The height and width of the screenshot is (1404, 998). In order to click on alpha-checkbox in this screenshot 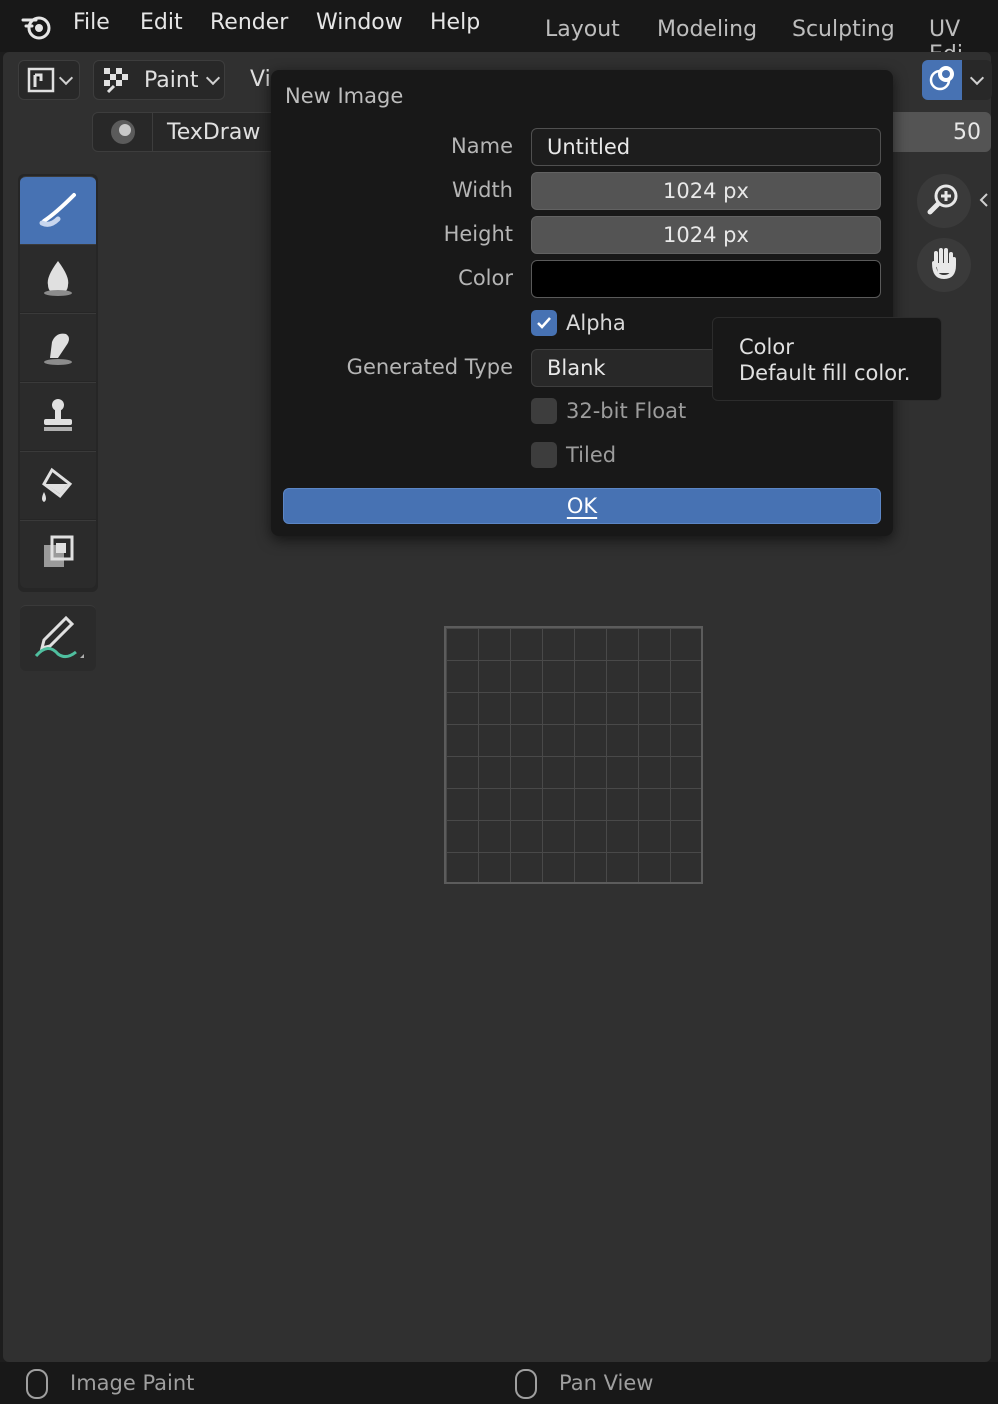, I will do `click(544, 323)`.